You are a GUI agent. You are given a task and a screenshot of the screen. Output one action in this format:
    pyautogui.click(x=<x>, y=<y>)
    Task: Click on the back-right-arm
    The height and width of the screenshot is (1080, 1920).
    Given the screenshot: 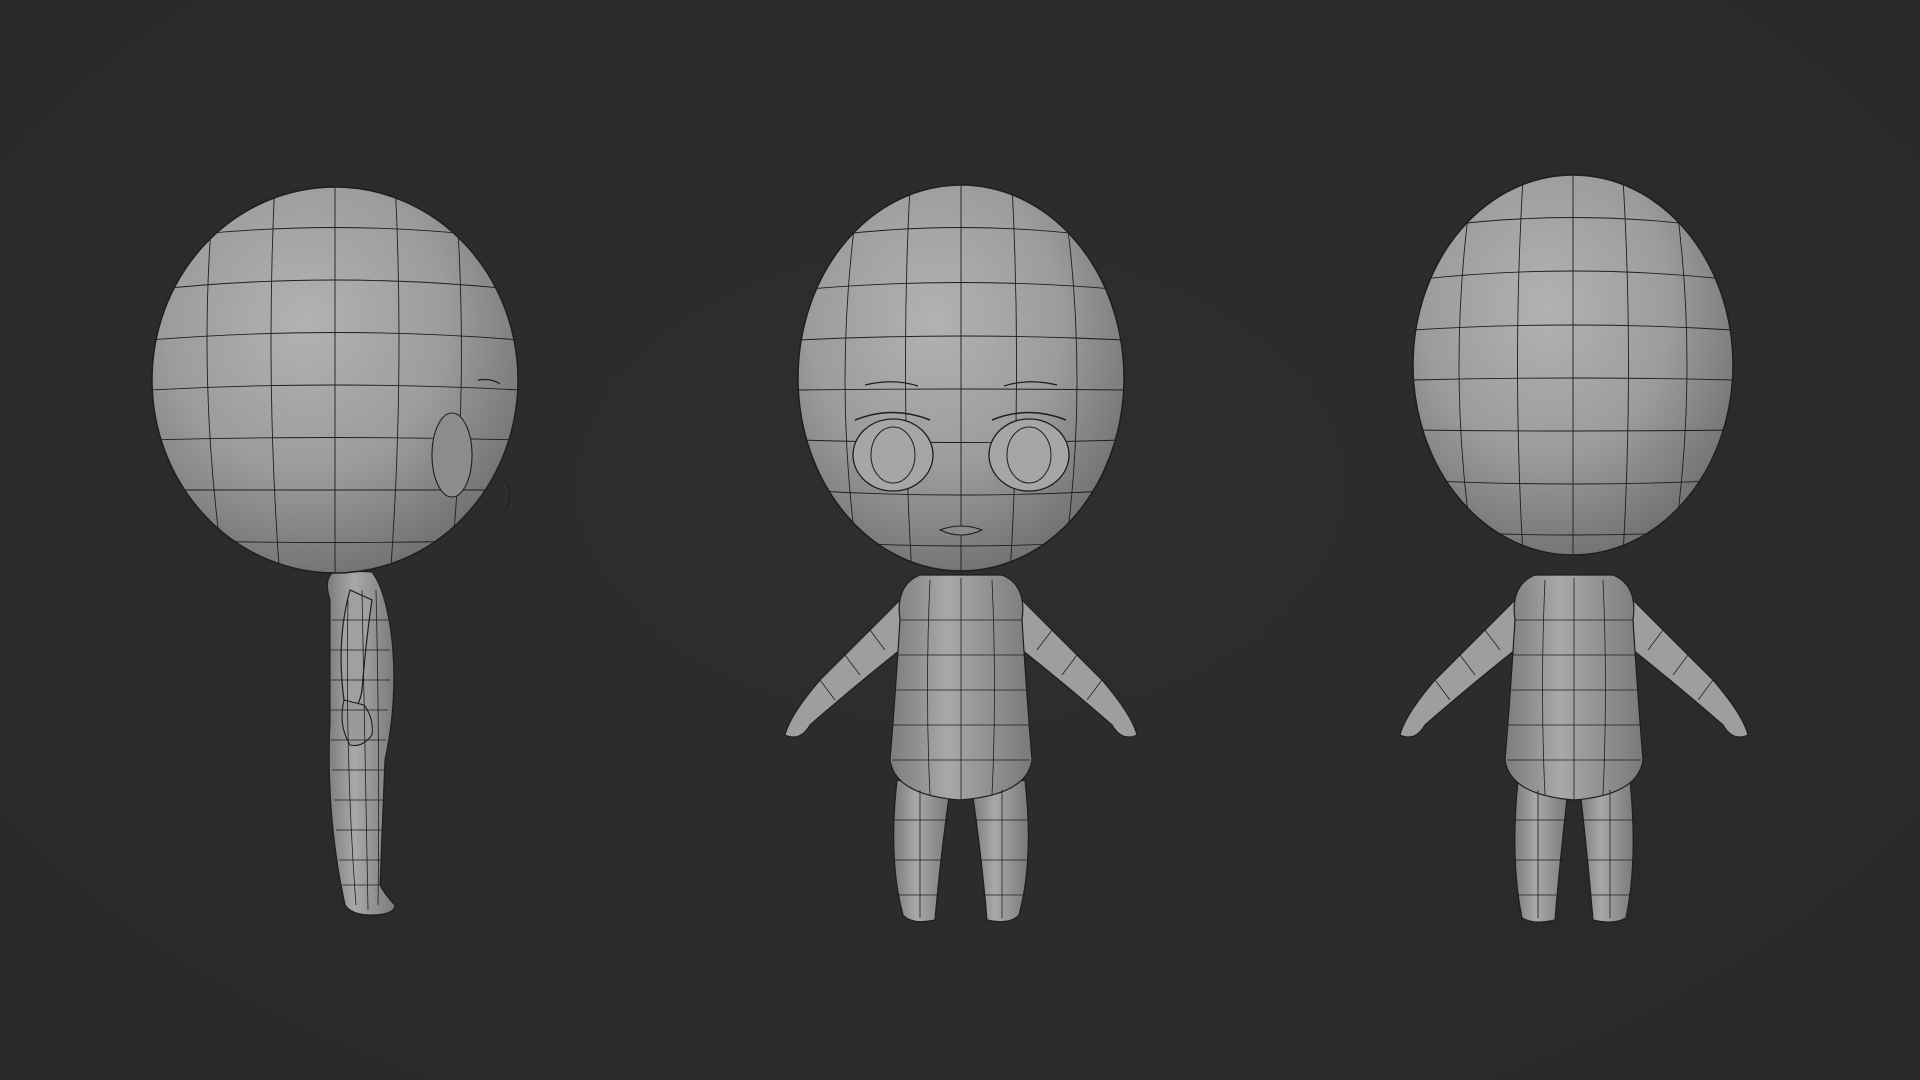 What is the action you would take?
    pyautogui.click(x=1688, y=665)
    